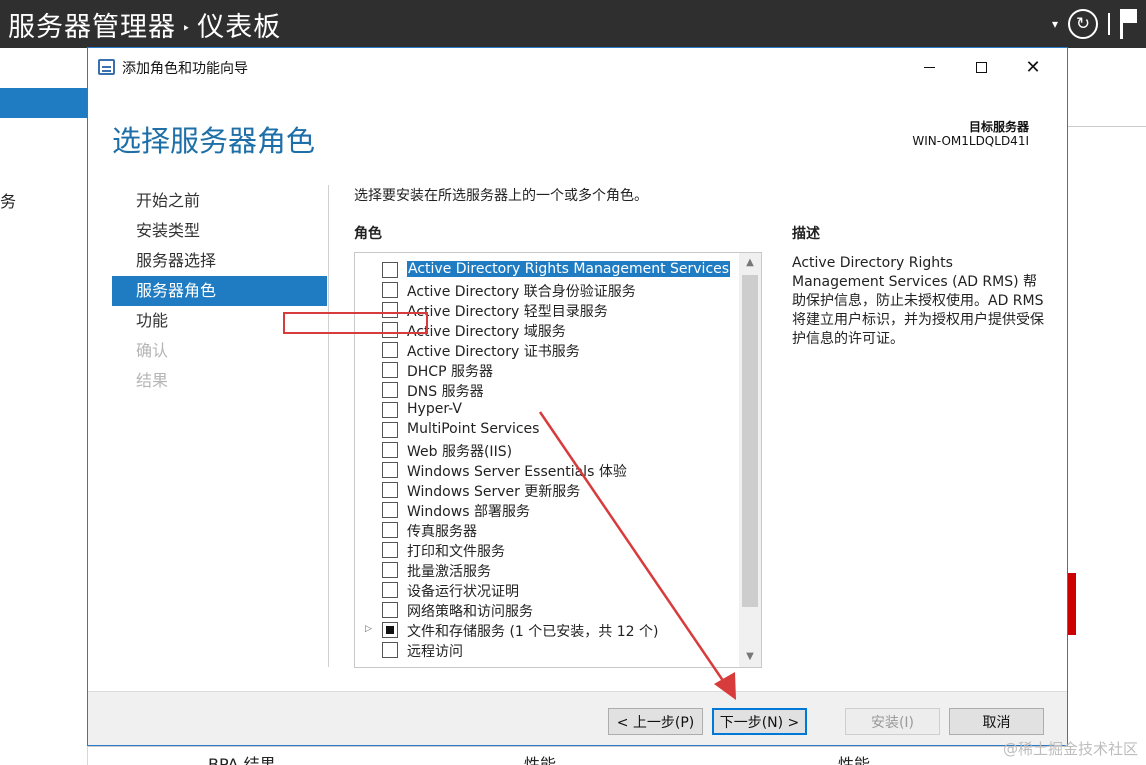 This screenshot has height=765, width=1146. Describe the element at coordinates (8, 201) in the screenshot. I see `sidebar-partial-text: 务` at that location.